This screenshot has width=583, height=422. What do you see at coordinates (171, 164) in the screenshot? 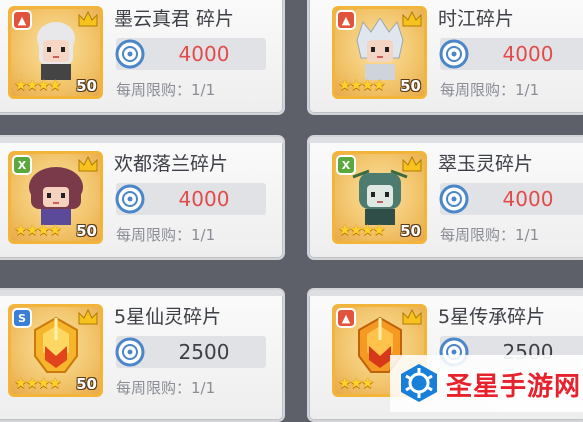
I see `item-name: 欢都落兰碎片` at bounding box center [171, 164].